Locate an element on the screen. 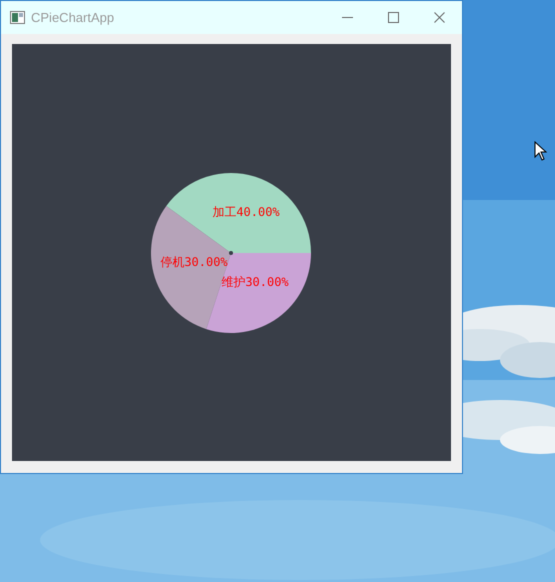  close-icon is located at coordinates (439, 17).